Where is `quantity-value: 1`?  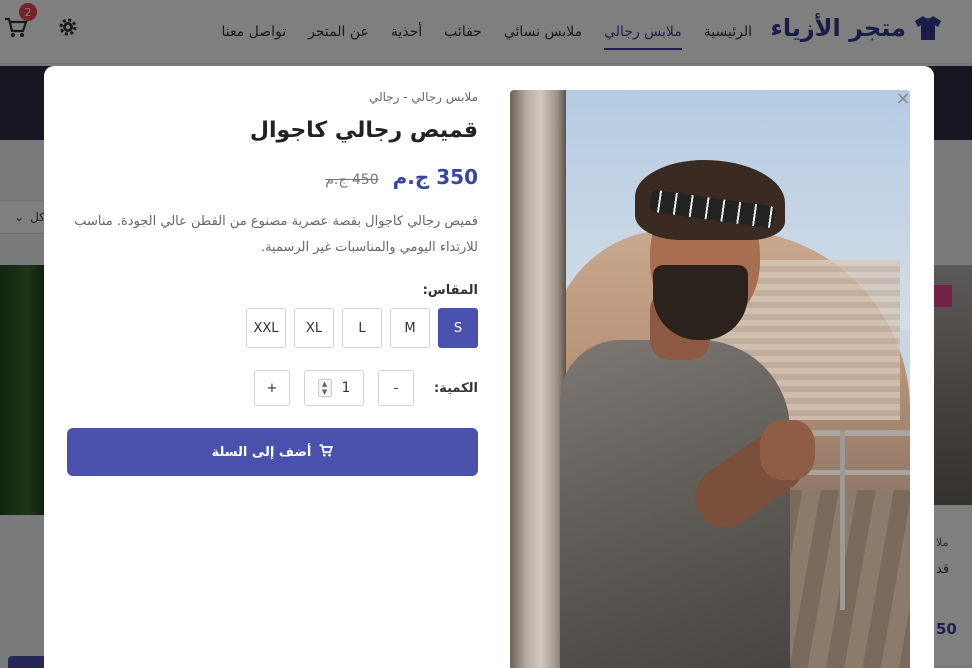 quantity-value: 1 is located at coordinates (346, 388).